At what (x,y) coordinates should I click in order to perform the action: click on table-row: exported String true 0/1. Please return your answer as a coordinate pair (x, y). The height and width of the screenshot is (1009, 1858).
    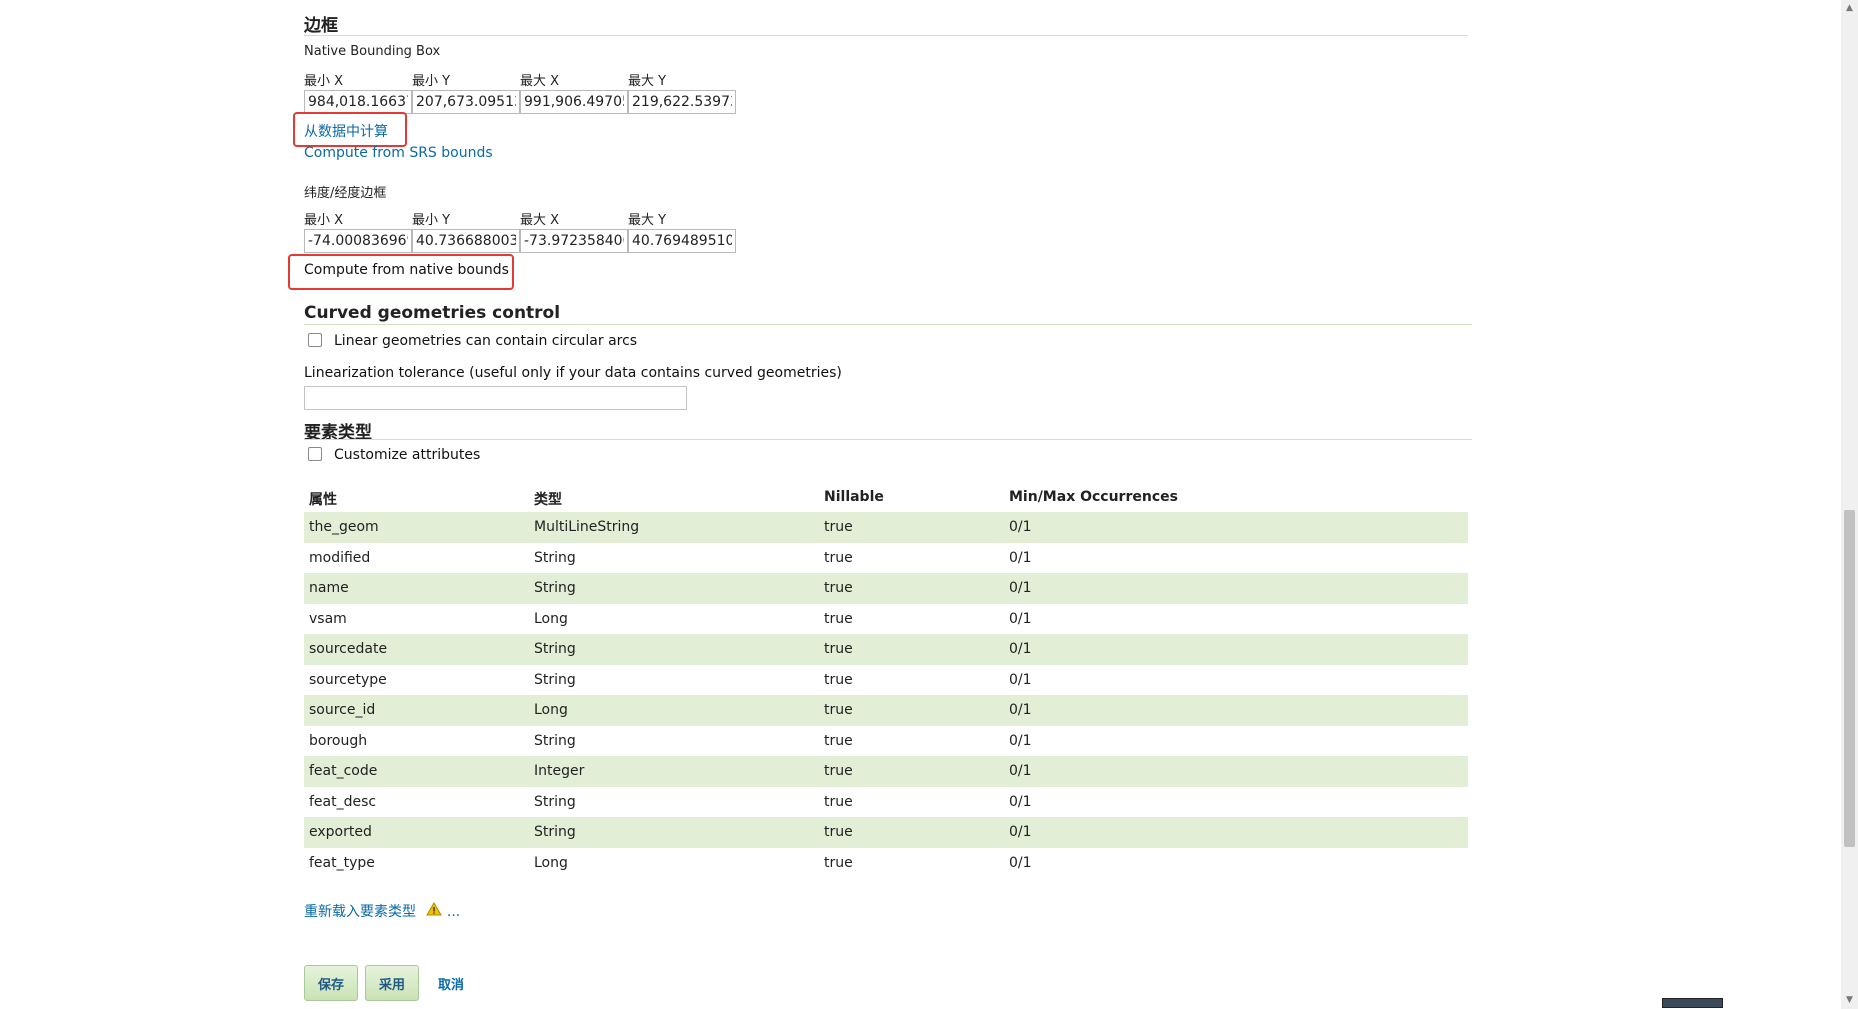
    Looking at the image, I should click on (886, 832).